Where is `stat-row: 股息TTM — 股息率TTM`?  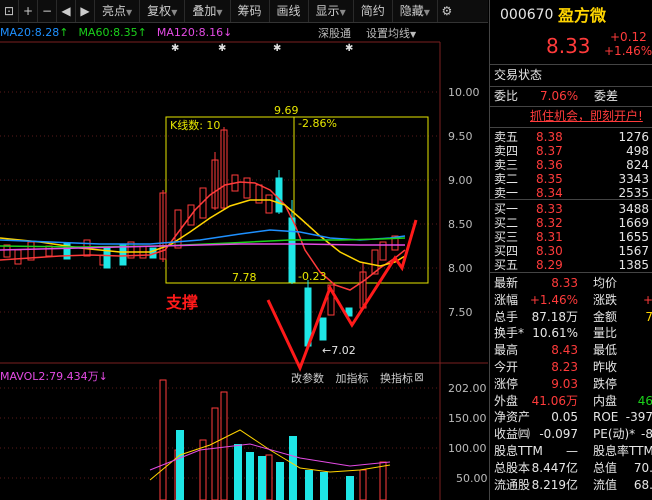 stat-row: 股息TTM — 股息率TTM is located at coordinates (571, 451).